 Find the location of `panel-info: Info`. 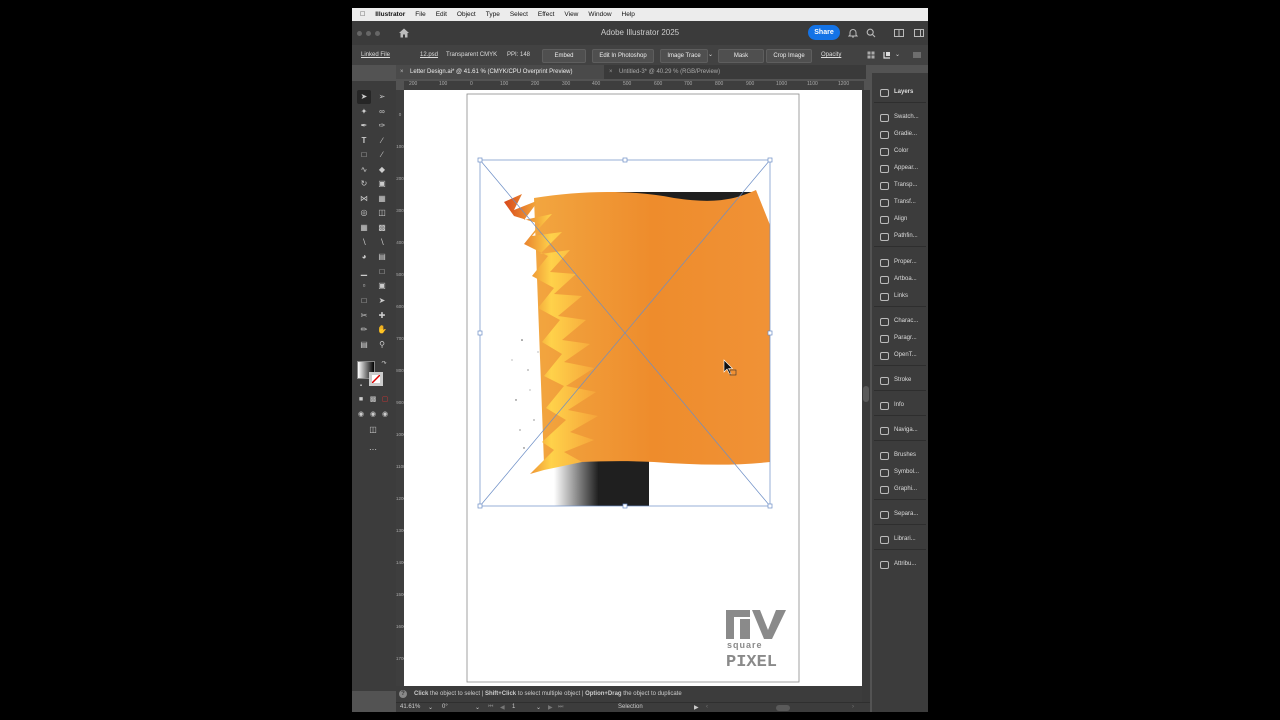

panel-info: Info is located at coordinates (900, 406).